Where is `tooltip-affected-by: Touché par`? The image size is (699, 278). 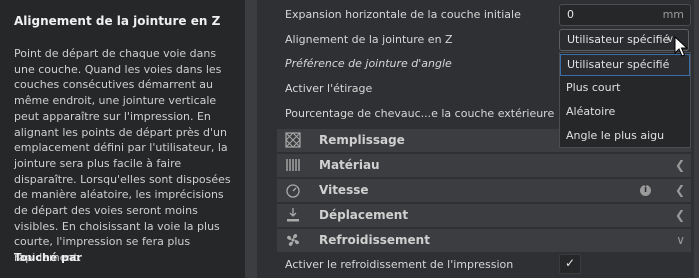
tooltip-affected-by: Touché par is located at coordinates (48, 257).